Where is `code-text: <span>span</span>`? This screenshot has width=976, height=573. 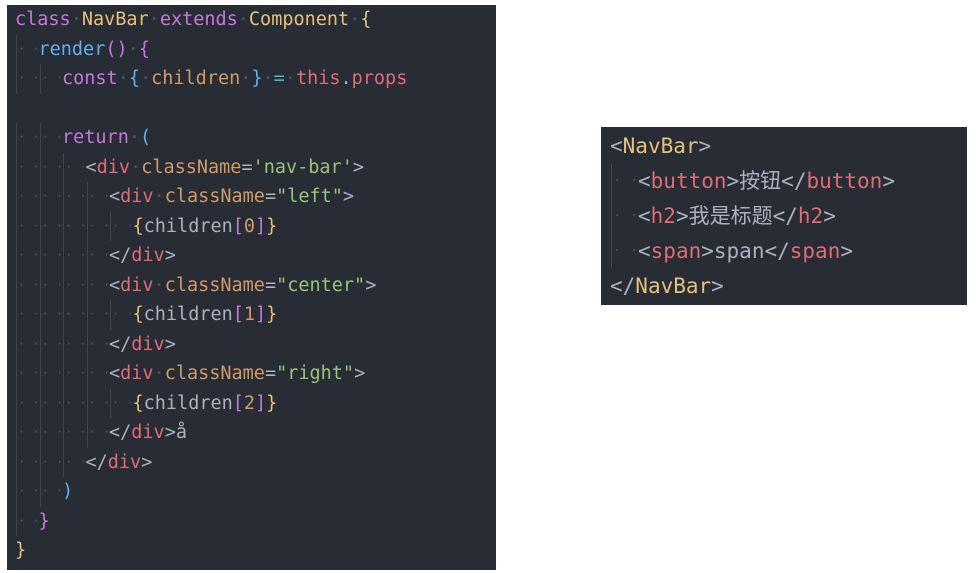 code-text: <span>span</span> is located at coordinates (745, 251).